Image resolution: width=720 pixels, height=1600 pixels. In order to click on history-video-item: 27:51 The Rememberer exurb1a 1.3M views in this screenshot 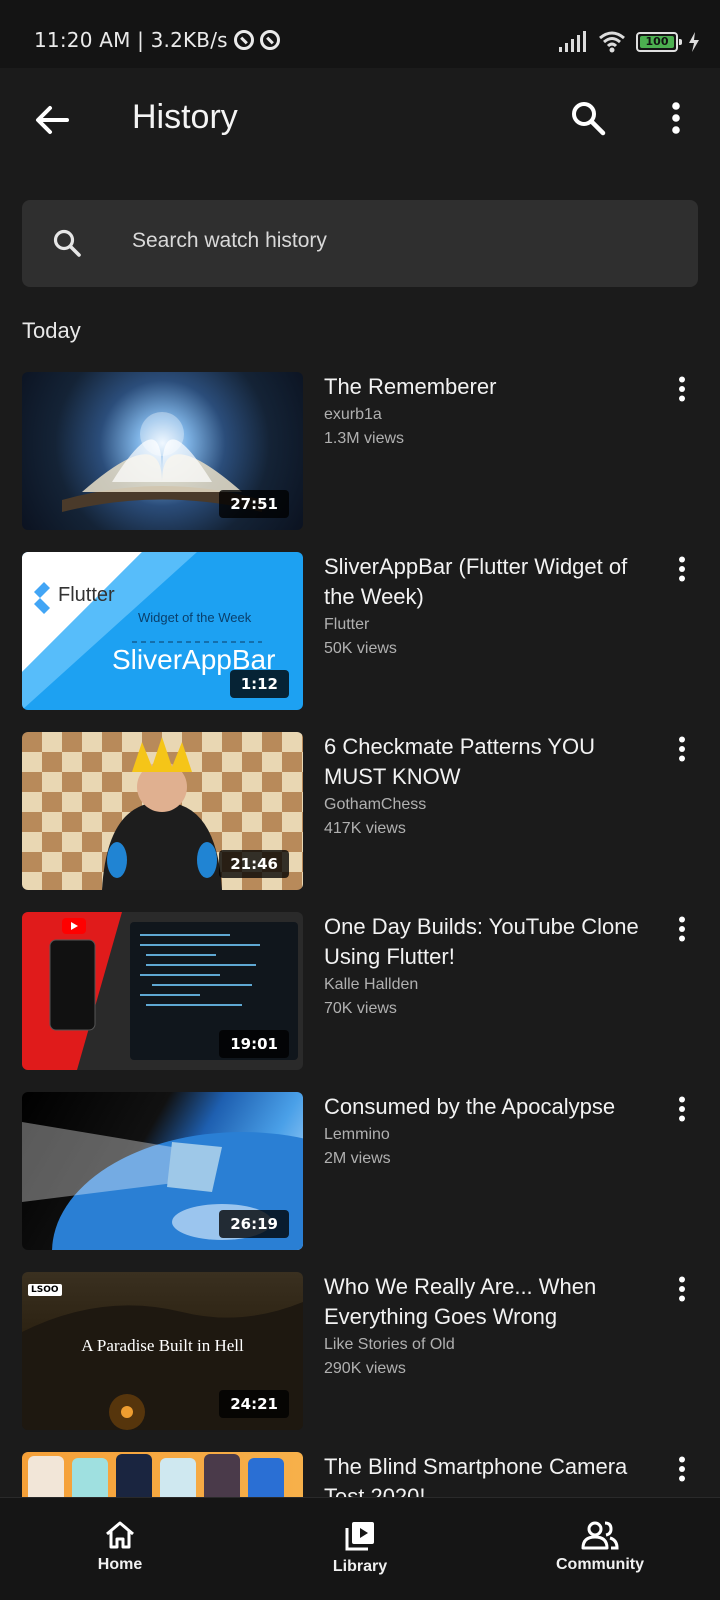, I will do `click(360, 451)`.